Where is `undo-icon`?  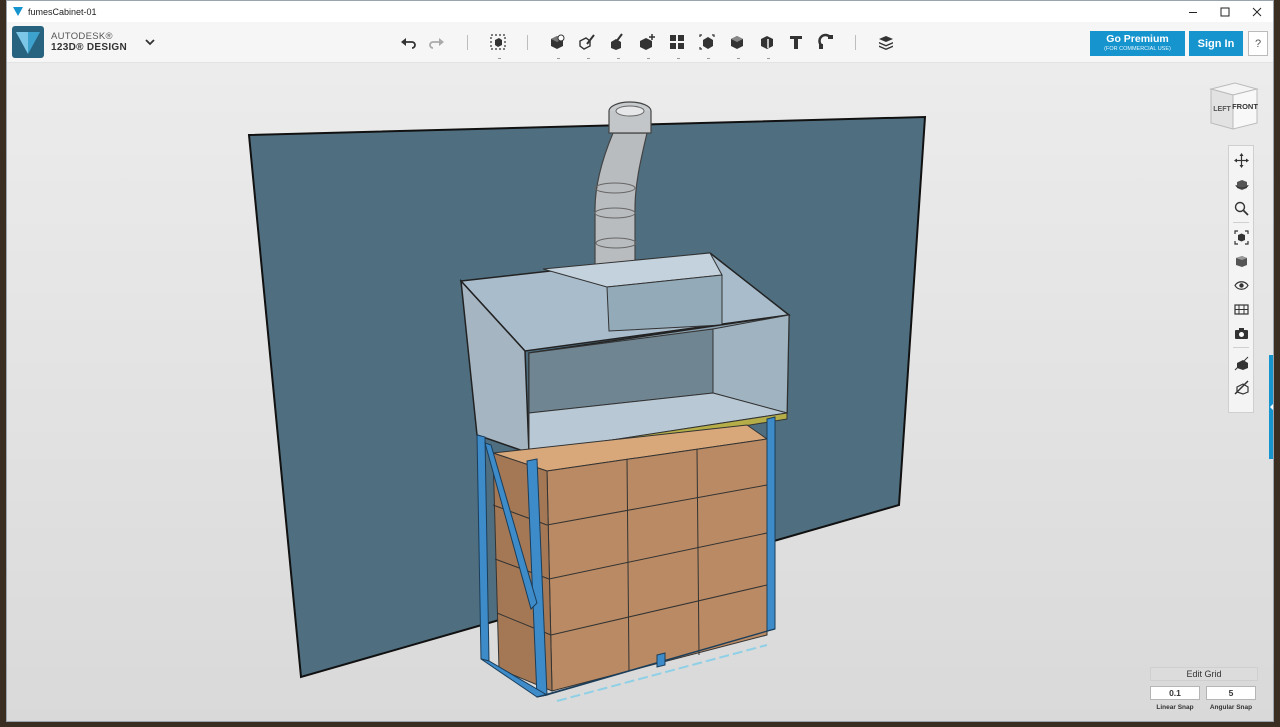
undo-icon is located at coordinates (408, 43).